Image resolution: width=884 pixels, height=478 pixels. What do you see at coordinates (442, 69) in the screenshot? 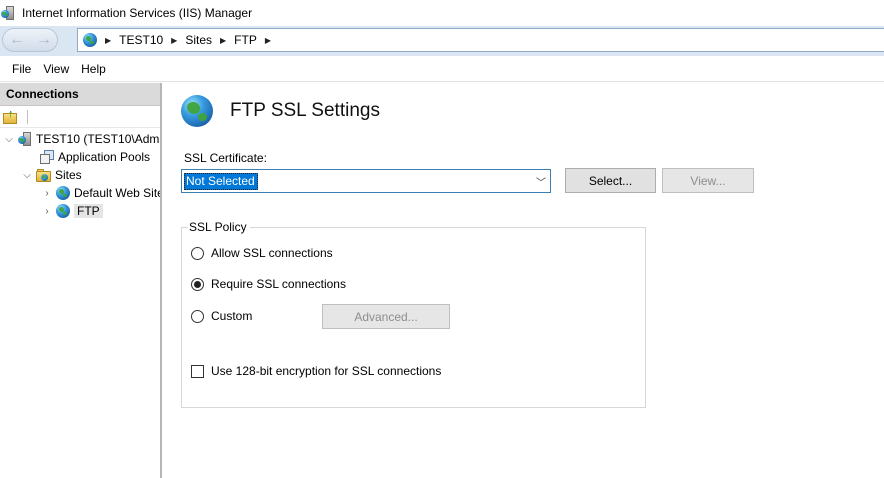
I see `menu-bar: File View Help` at bounding box center [442, 69].